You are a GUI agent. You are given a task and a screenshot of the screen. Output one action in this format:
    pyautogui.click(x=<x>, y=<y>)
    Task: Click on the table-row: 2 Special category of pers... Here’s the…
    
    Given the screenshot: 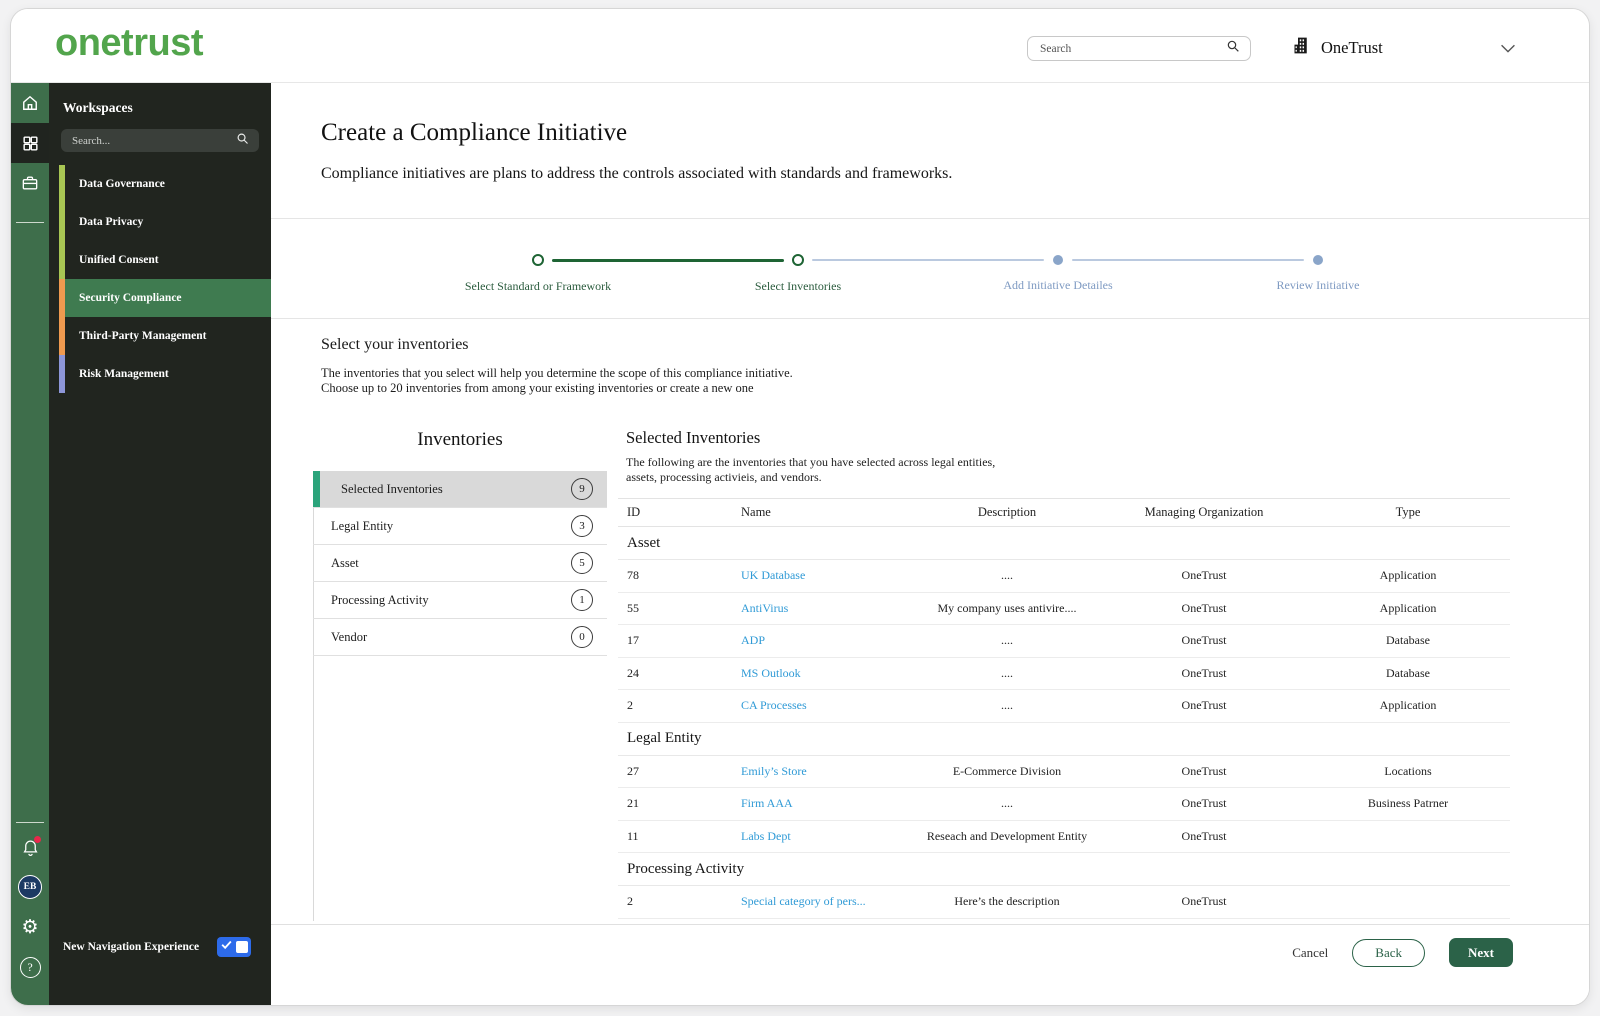 What is the action you would take?
    pyautogui.click(x=1064, y=902)
    